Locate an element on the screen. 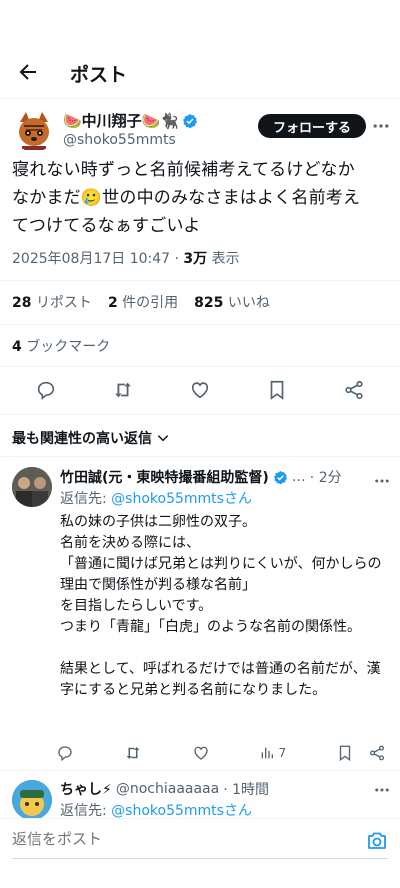 The width and height of the screenshot is (400, 888). reply-avatar is located at coordinates (32, 487).